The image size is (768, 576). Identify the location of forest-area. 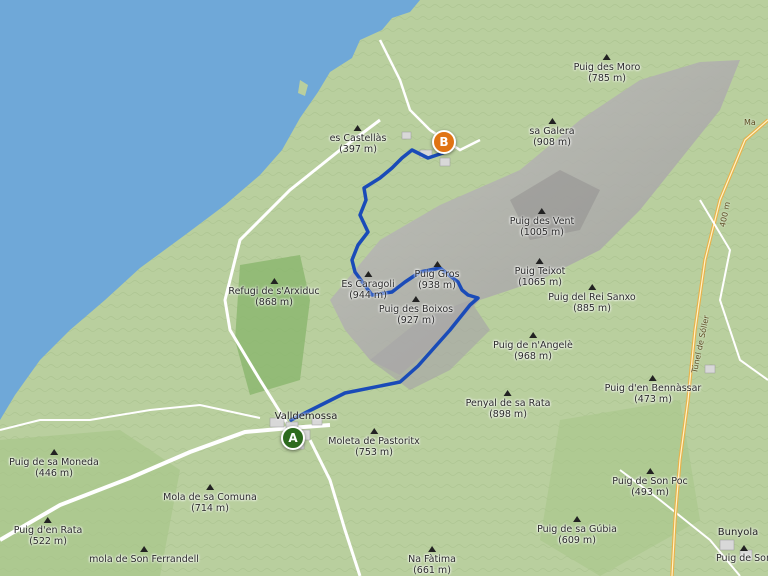
(272, 325).